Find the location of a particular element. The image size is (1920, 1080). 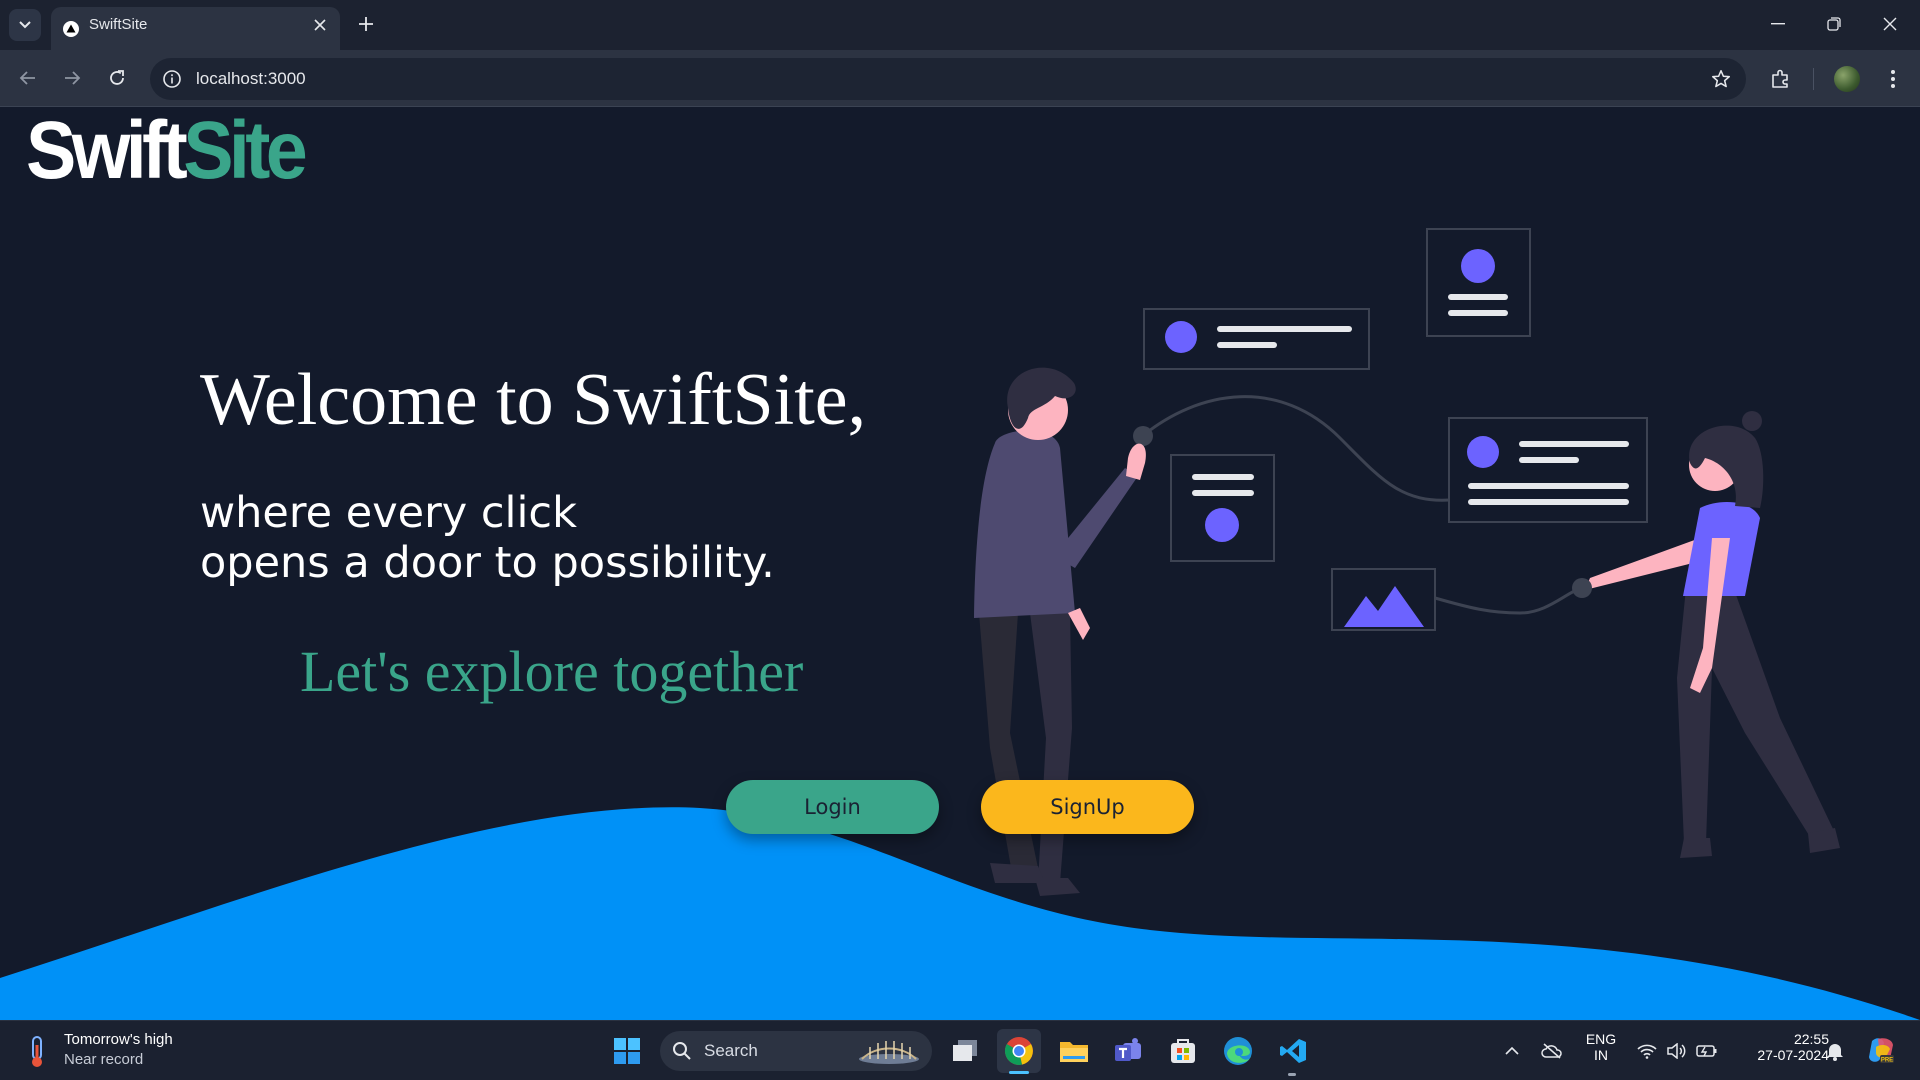

tab-strip: SwiftSite is located at coordinates (960, 25).